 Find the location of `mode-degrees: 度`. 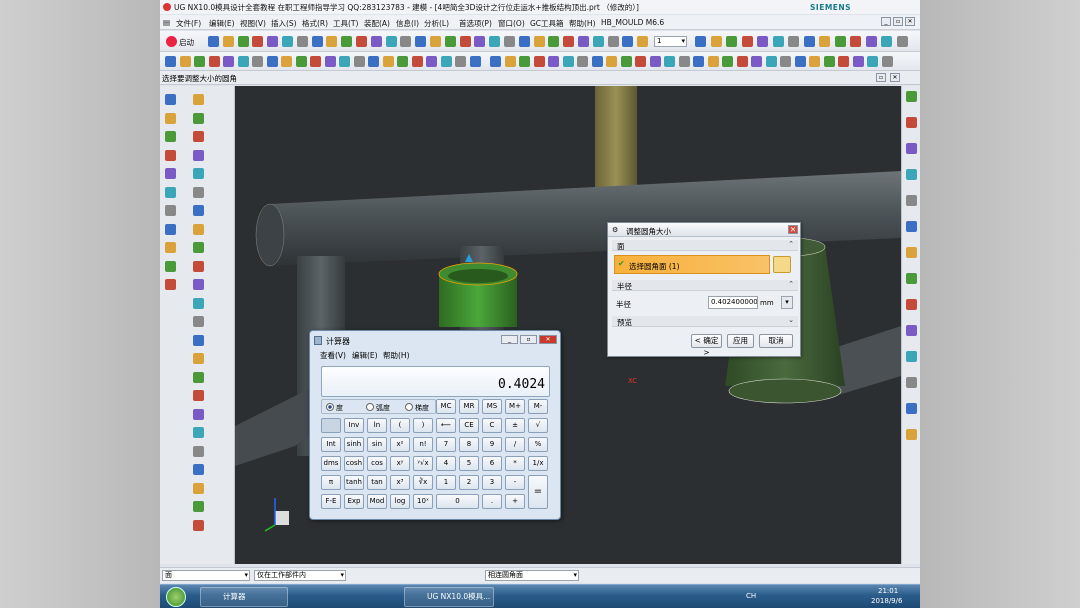

mode-degrees: 度 is located at coordinates (334, 408).